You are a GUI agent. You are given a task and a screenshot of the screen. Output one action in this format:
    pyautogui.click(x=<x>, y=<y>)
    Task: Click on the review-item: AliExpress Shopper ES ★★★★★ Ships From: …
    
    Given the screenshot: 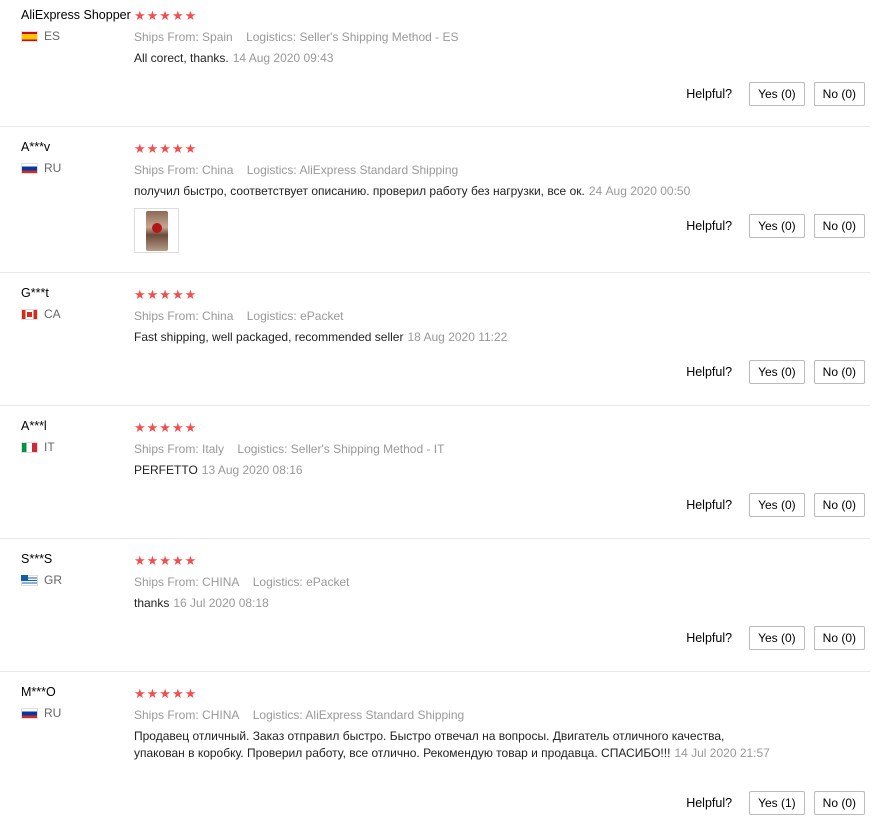 What is the action you would take?
    pyautogui.click(x=435, y=63)
    